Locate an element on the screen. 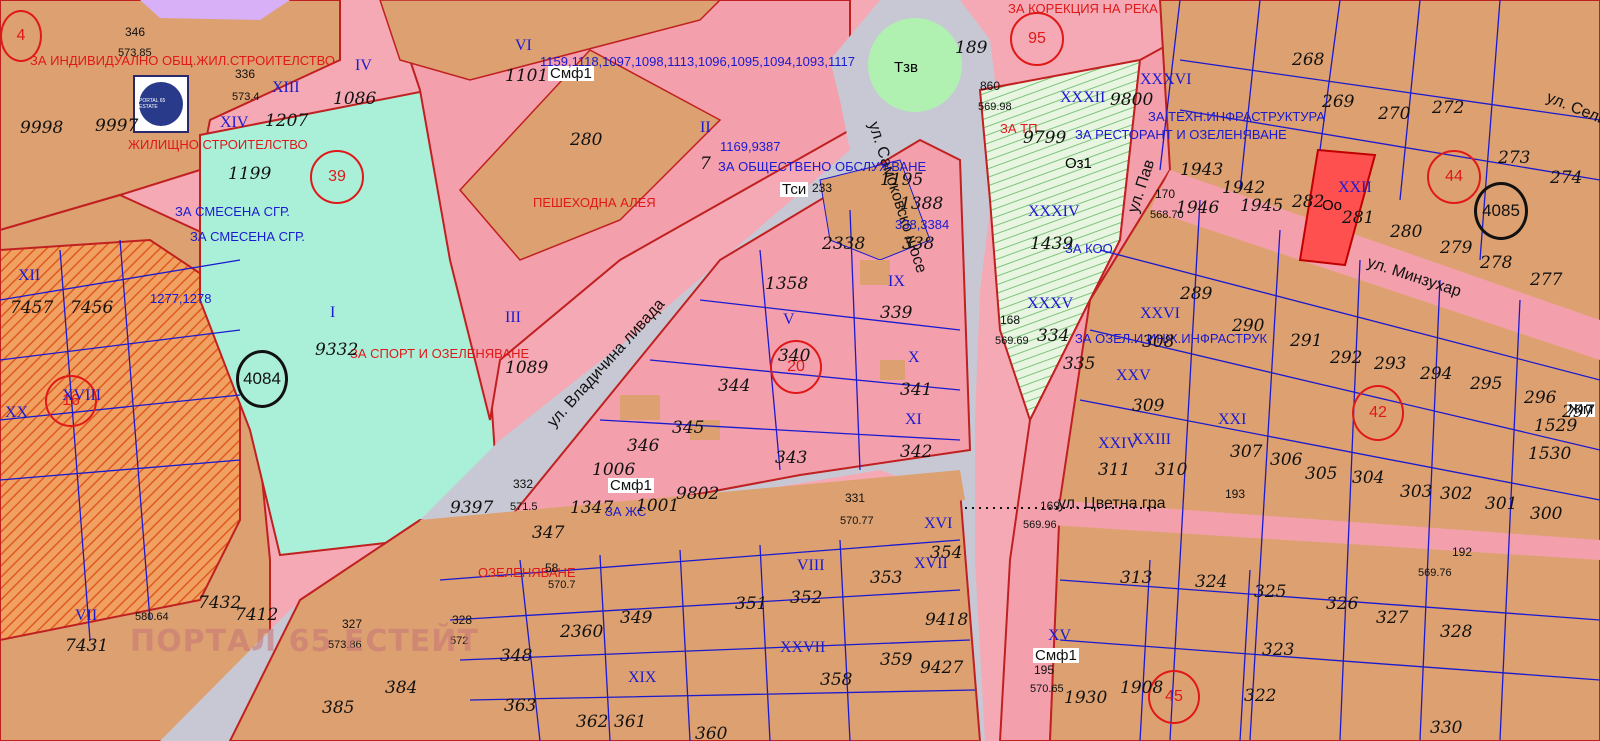 This screenshot has width=1600, height=741. roman-xxxv: XXXV is located at coordinates (1050, 303).